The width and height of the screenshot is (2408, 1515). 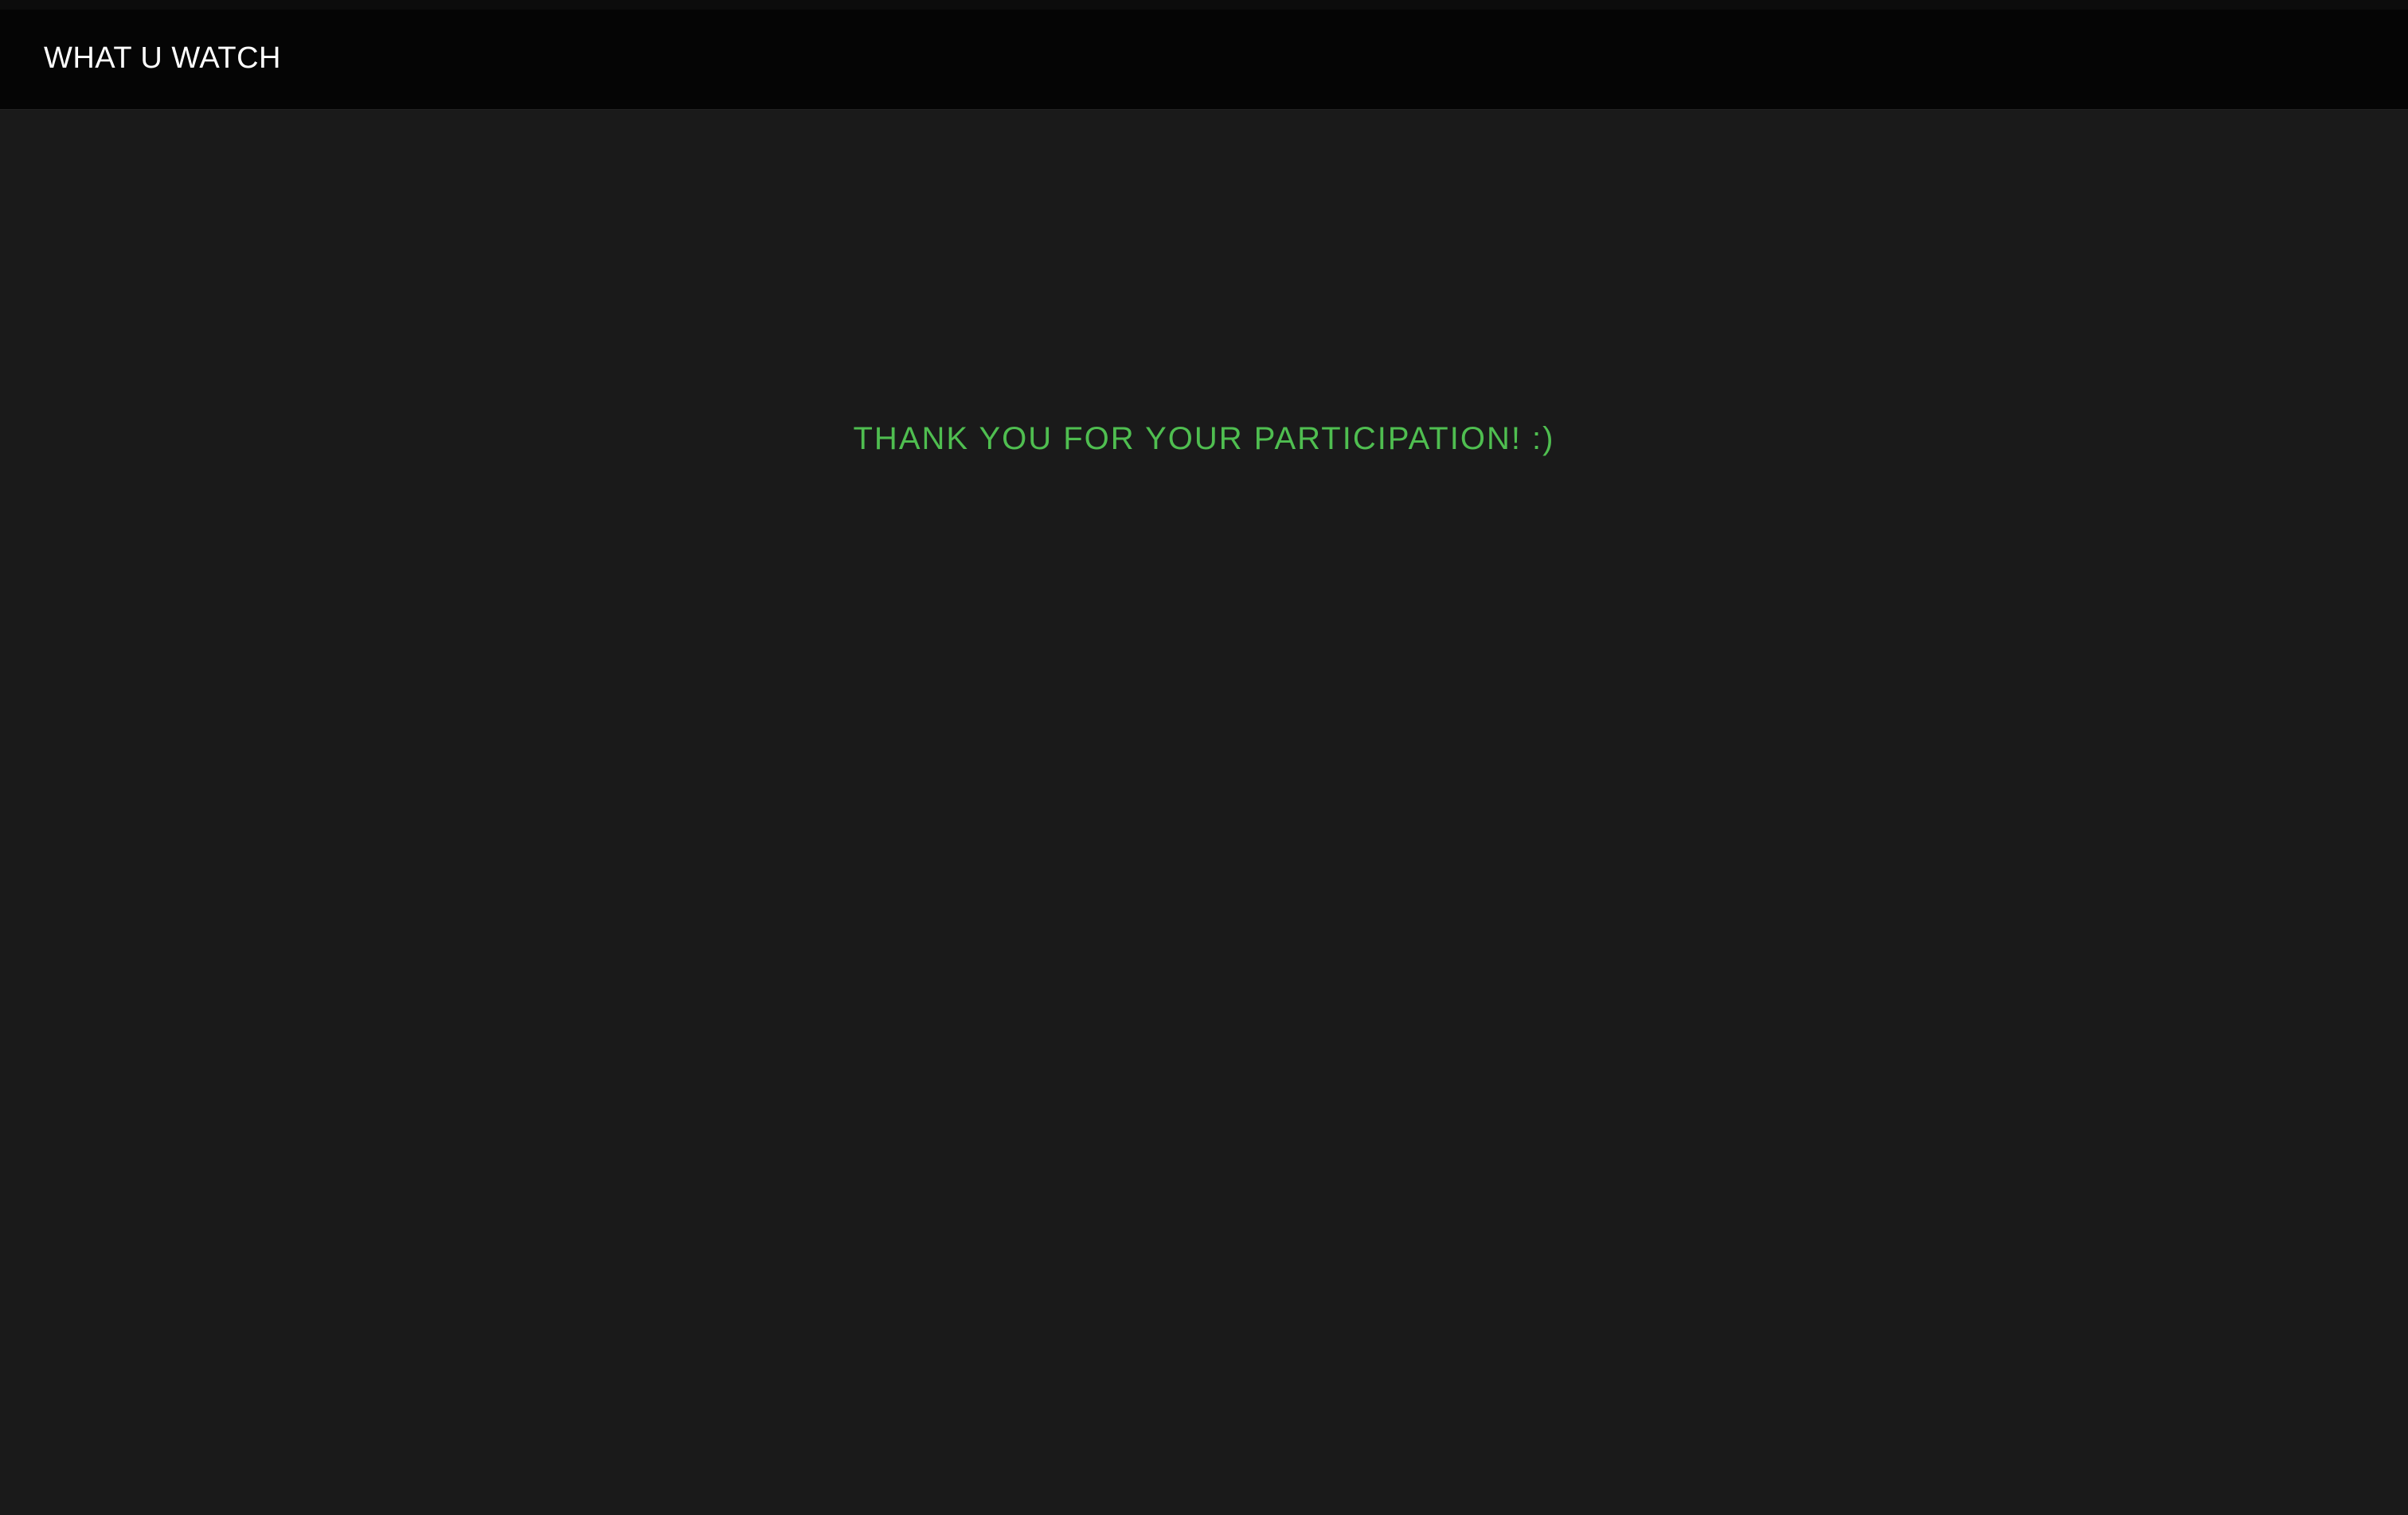 I want to click on brand-title: WHAT U WATCH, so click(x=162, y=58).